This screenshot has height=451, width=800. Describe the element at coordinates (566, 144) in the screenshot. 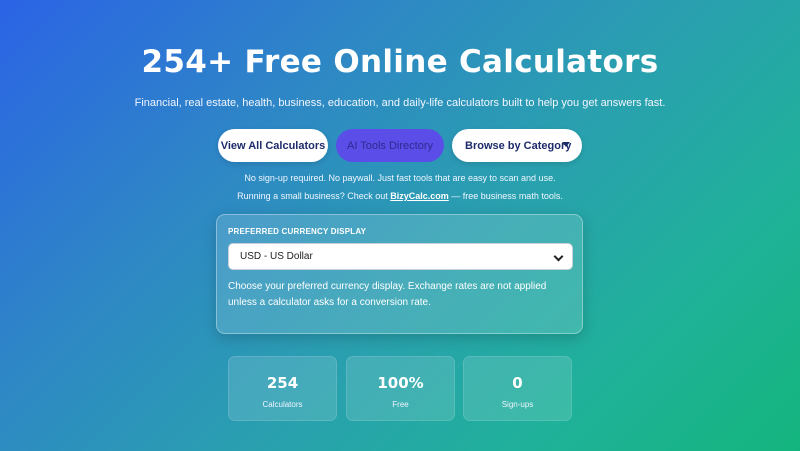

I see `caret-down-icon` at that location.